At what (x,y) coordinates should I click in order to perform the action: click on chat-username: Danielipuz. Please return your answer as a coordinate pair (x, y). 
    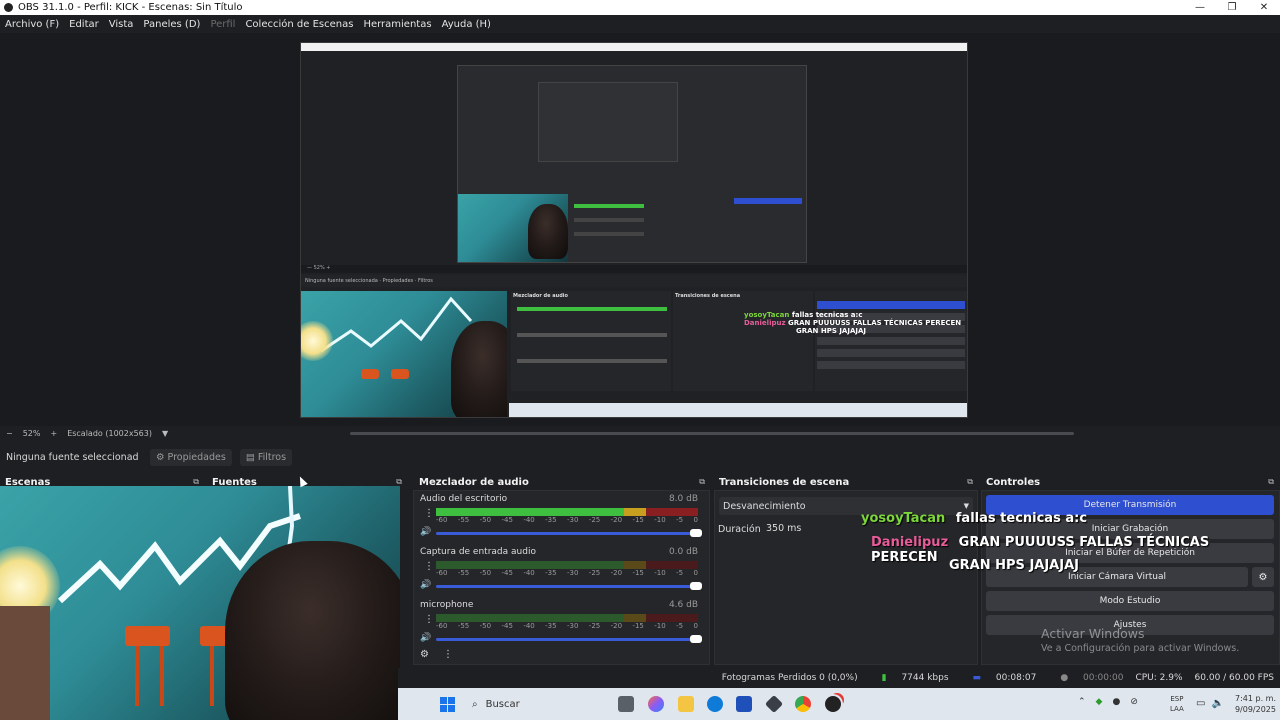
    Looking at the image, I should click on (910, 542).